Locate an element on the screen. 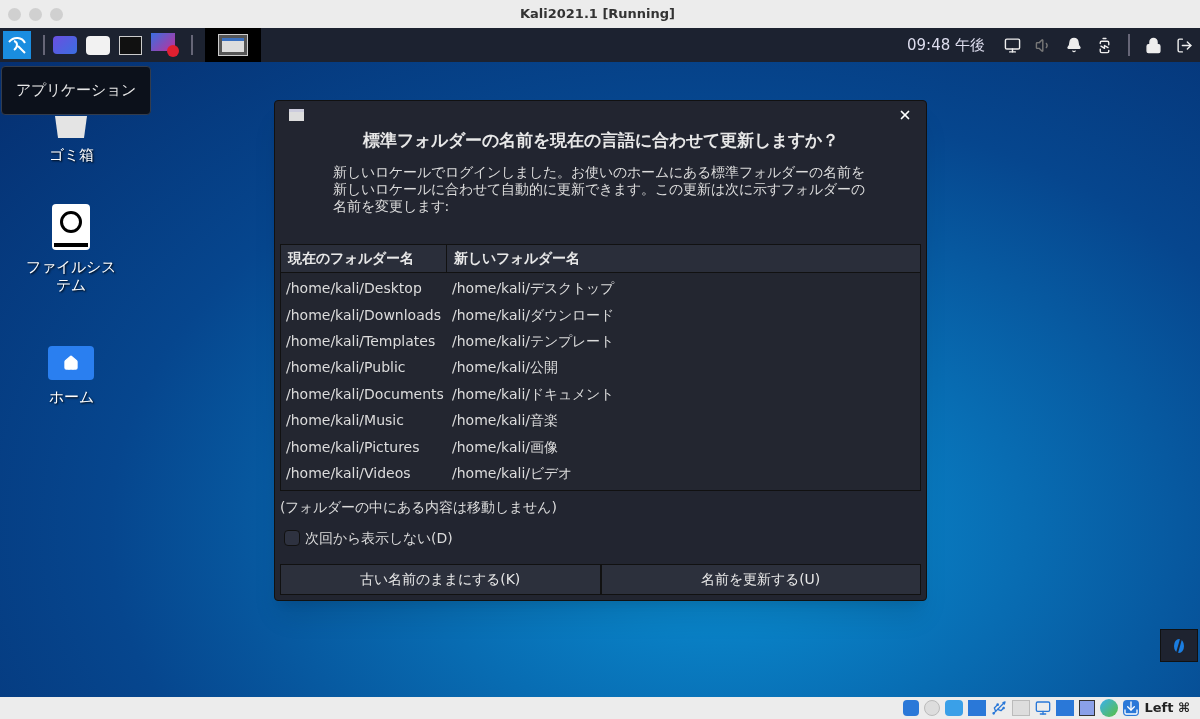  table-cell-text: /home/kali/Videos is located at coordinates (348, 473).